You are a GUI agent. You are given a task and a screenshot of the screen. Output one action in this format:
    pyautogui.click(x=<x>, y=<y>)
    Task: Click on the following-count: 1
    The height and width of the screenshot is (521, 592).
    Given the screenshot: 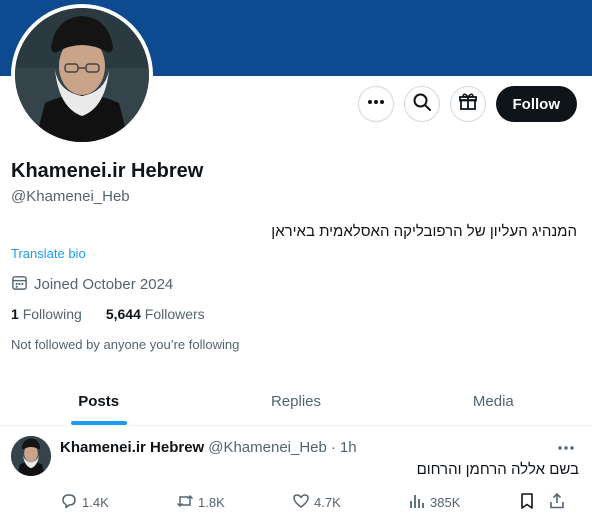 What is the action you would take?
    pyautogui.click(x=15, y=314)
    